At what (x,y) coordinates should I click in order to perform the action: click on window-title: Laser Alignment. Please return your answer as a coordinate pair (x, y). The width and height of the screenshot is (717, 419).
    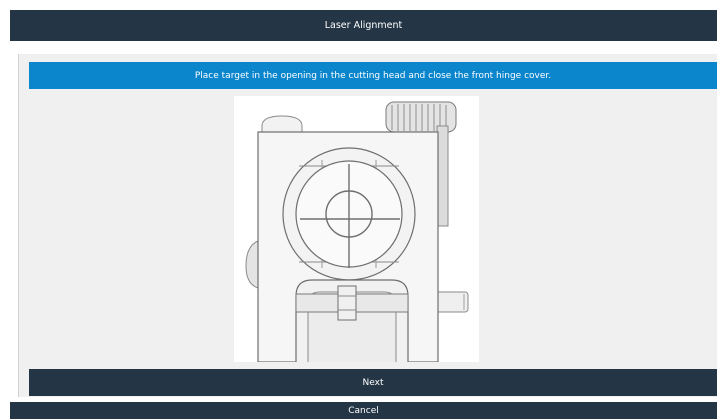
    Looking at the image, I should click on (363, 25).